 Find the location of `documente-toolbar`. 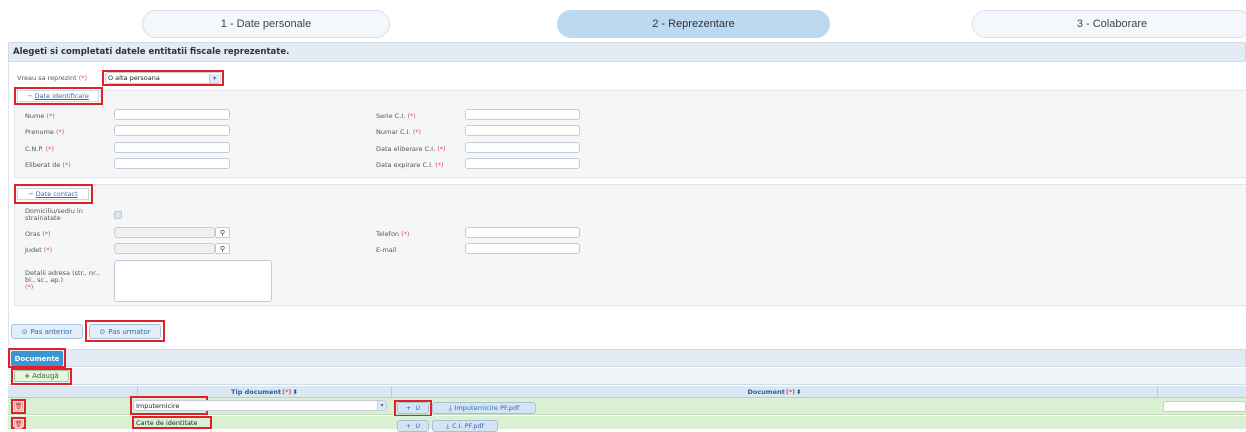

documente-toolbar is located at coordinates (627, 376).